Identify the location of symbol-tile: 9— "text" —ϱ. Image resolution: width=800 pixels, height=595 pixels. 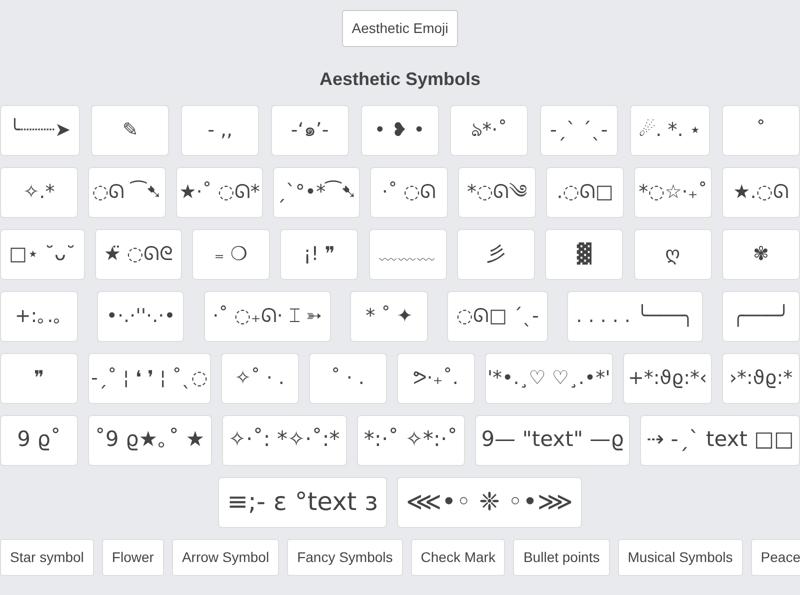
(552, 440).